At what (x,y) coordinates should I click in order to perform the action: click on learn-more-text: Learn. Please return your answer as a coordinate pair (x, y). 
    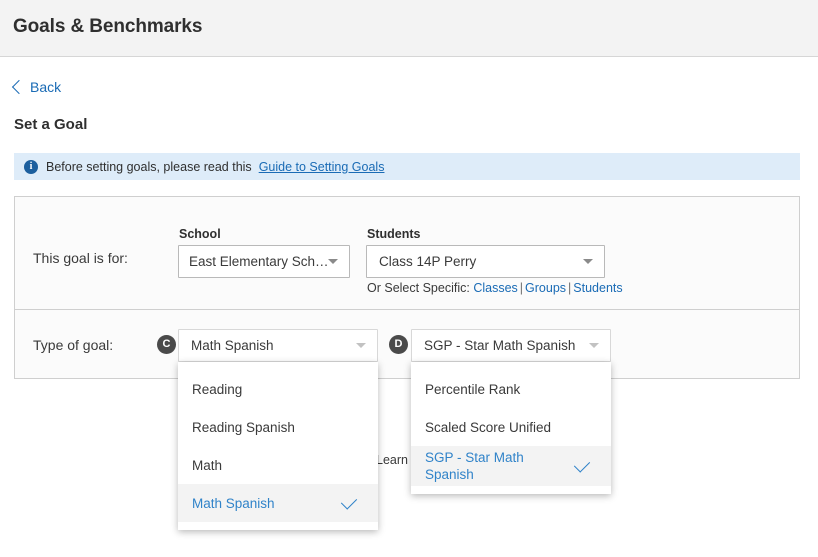
    Looking at the image, I should click on (392, 460).